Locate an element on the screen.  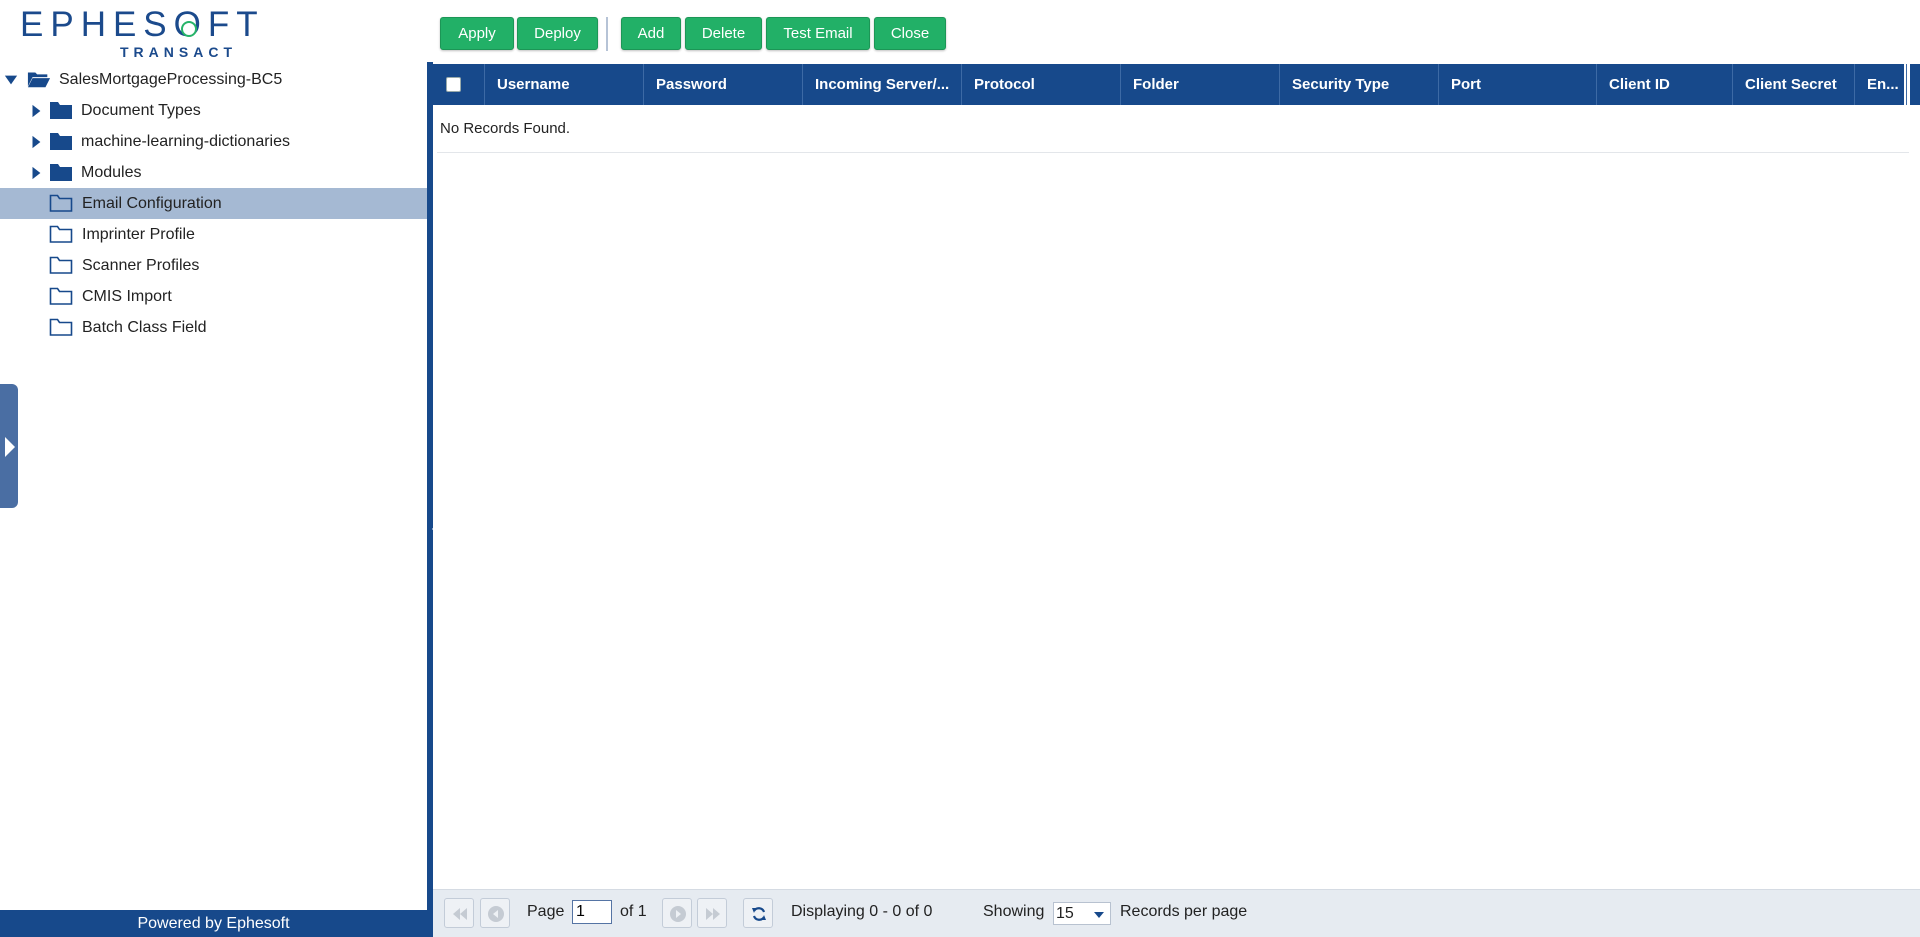
next-page-button is located at coordinates (677, 913).